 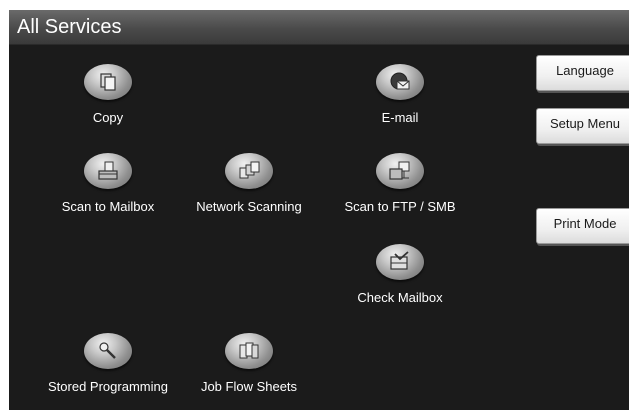 I want to click on language-button: Language, so click(x=582, y=73).